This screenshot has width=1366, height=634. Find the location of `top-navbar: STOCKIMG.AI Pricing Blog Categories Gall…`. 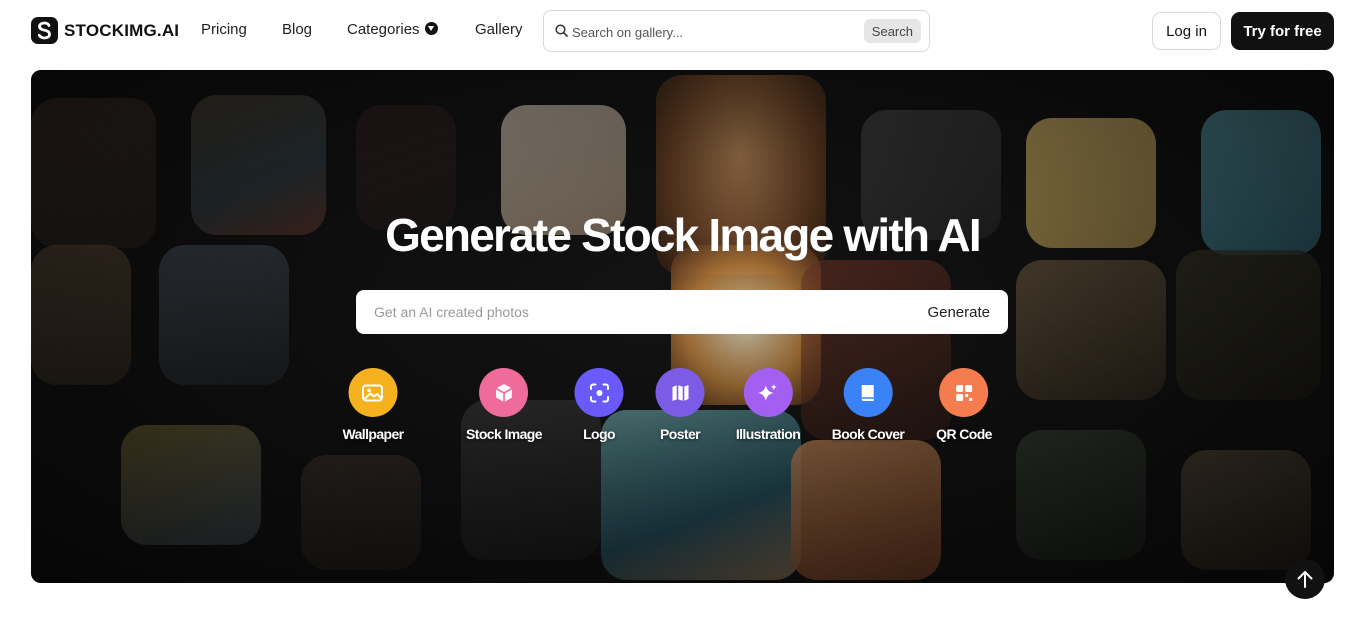

top-navbar: STOCKIMG.AI Pricing Blog Categories Gall… is located at coordinates (683, 31).